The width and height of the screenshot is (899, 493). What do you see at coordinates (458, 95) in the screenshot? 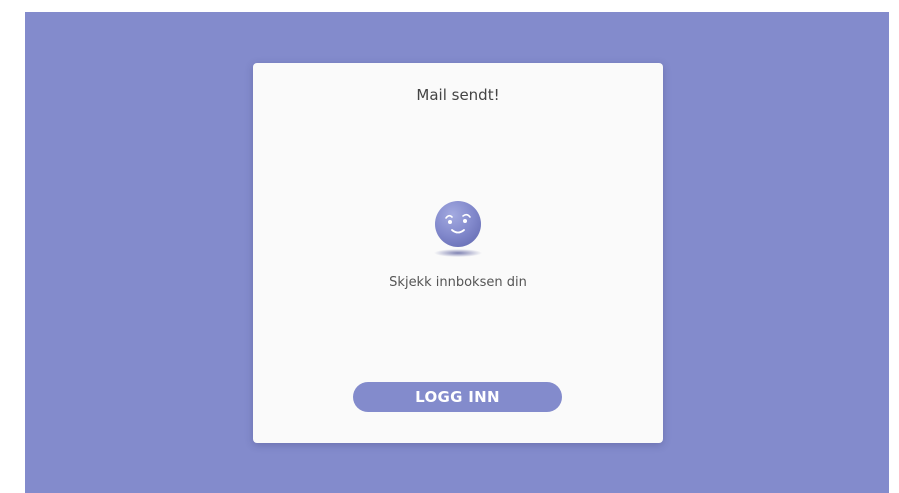
I see `card-title: Mail sendt!` at bounding box center [458, 95].